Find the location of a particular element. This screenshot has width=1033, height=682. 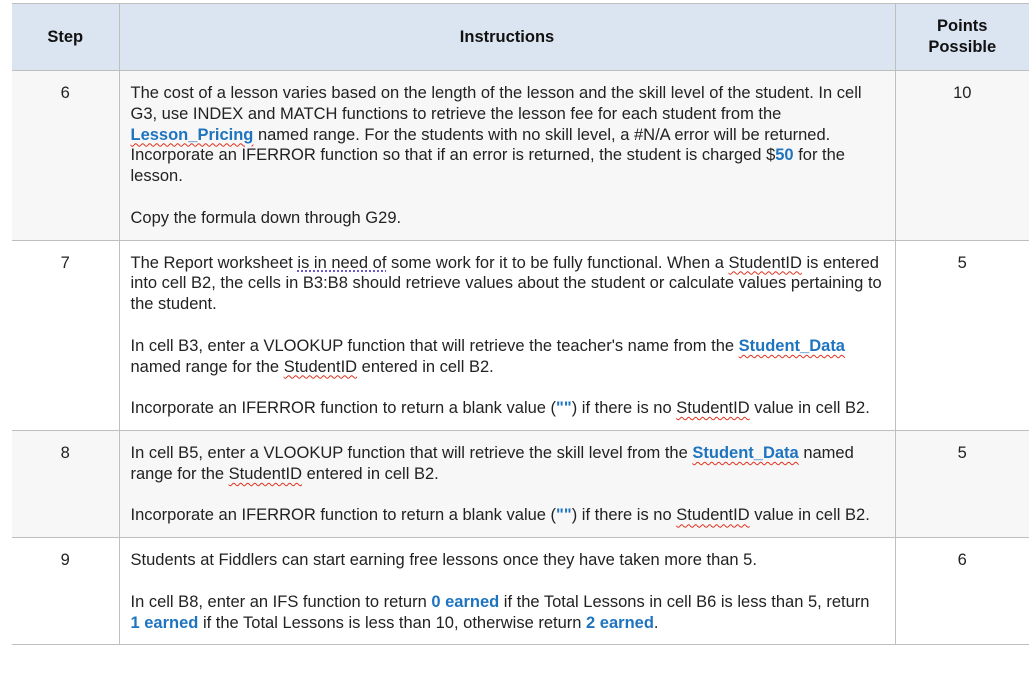

instruction-paragraph: Copy the formula down through G29. is located at coordinates (266, 217).